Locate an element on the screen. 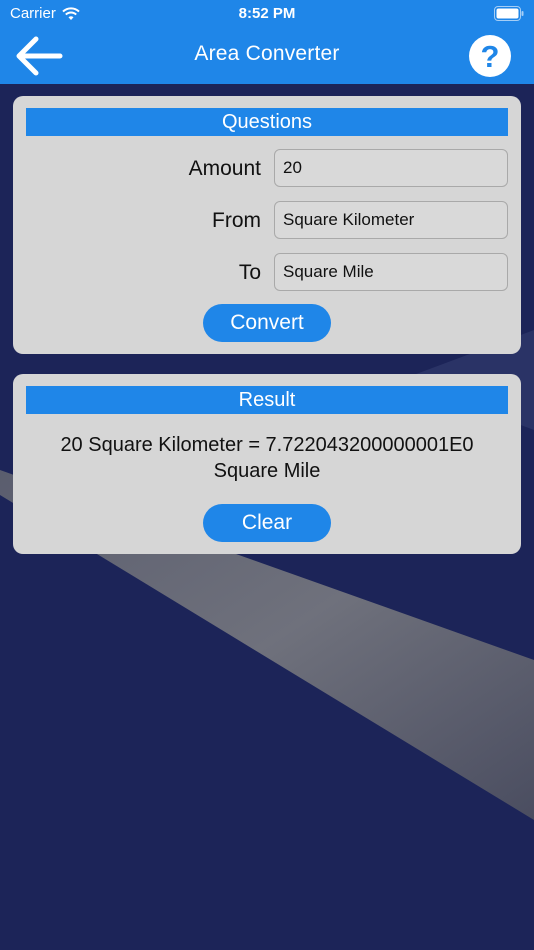  help-button: ? is located at coordinates (490, 56).